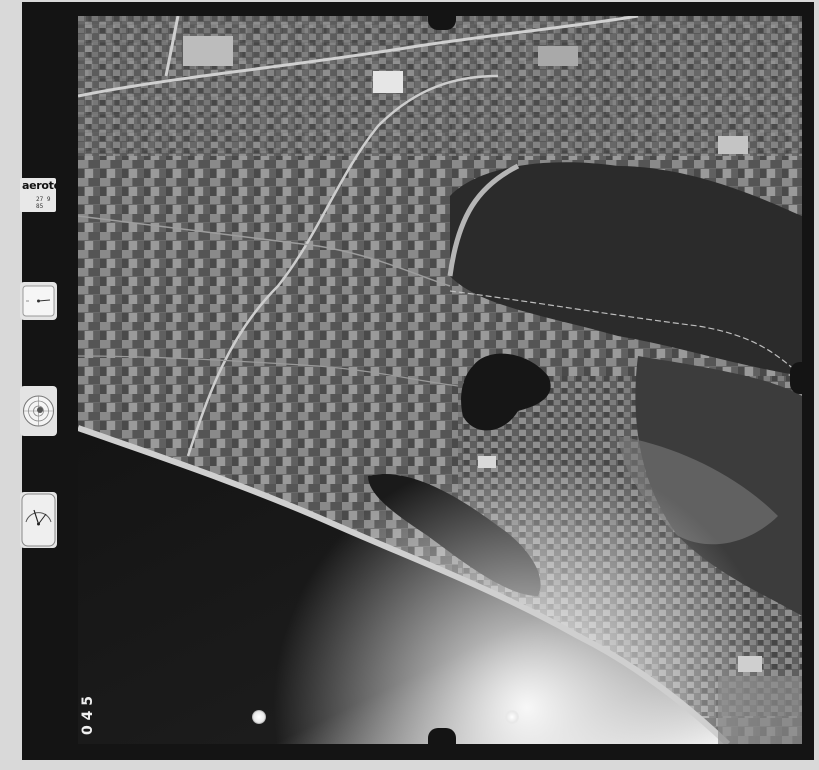 The width and height of the screenshot is (819, 770). Describe the element at coordinates (38, 520) in the screenshot. I see `clock-gauge-icon` at that location.